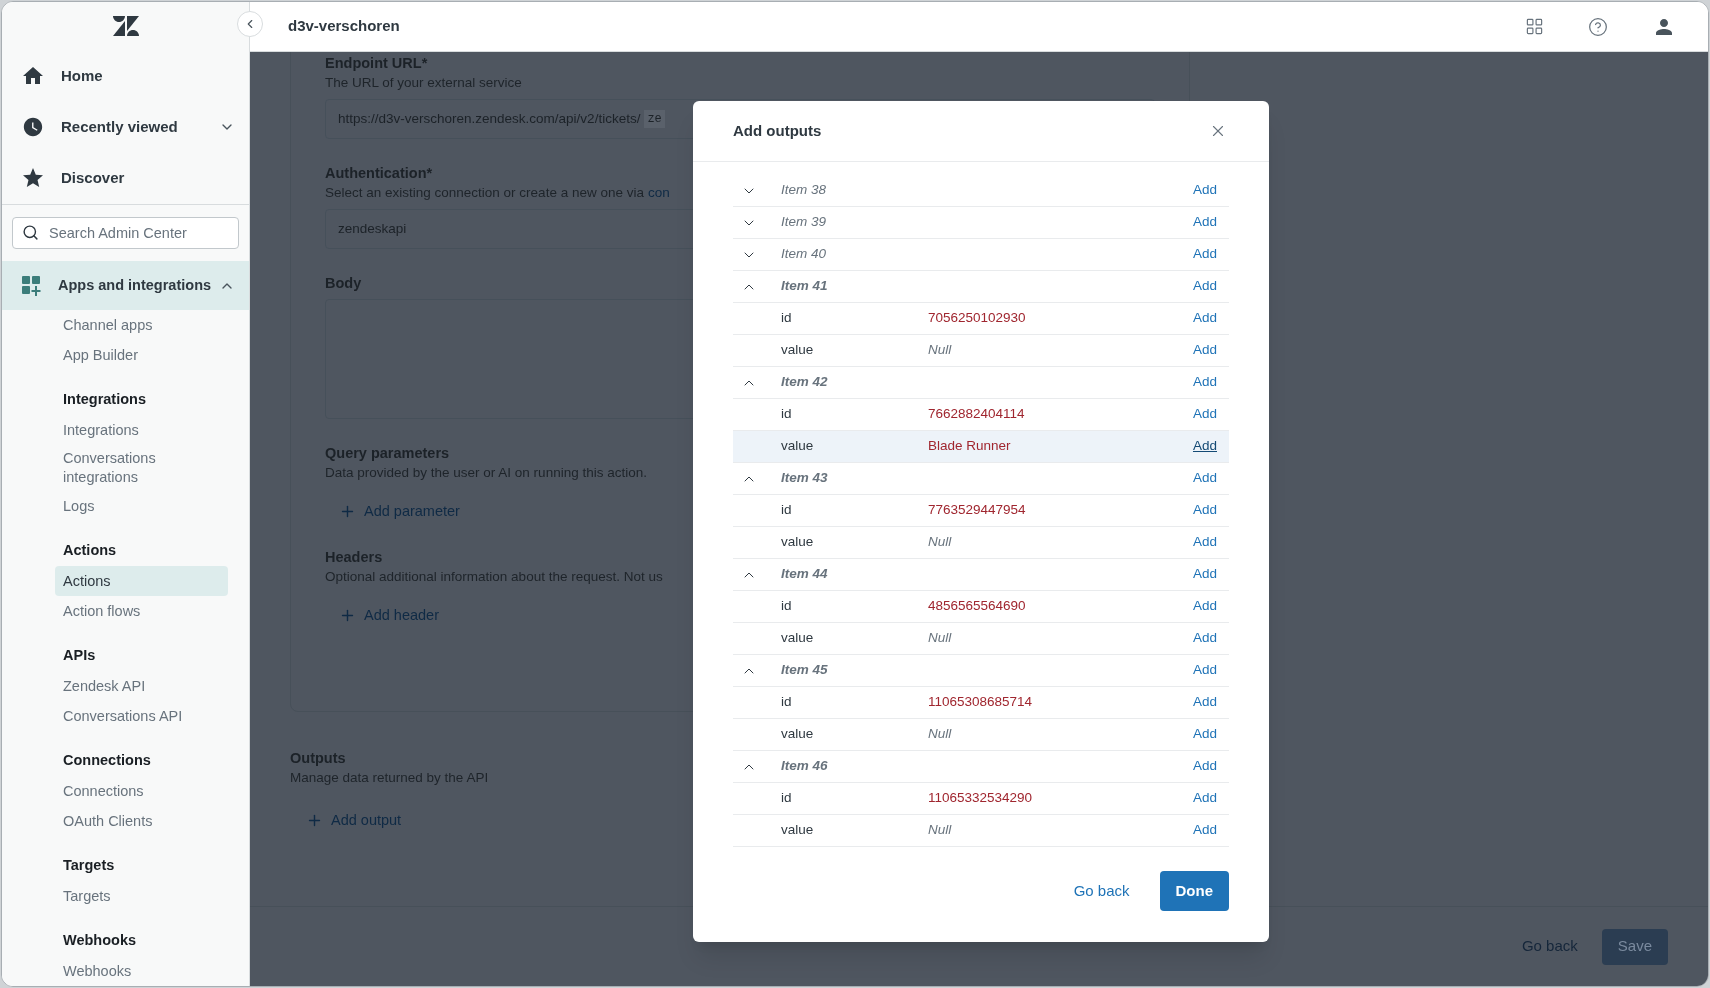 The width and height of the screenshot is (1710, 988). What do you see at coordinates (90, 551) in the screenshot?
I see `group-heading: Actions` at bounding box center [90, 551].